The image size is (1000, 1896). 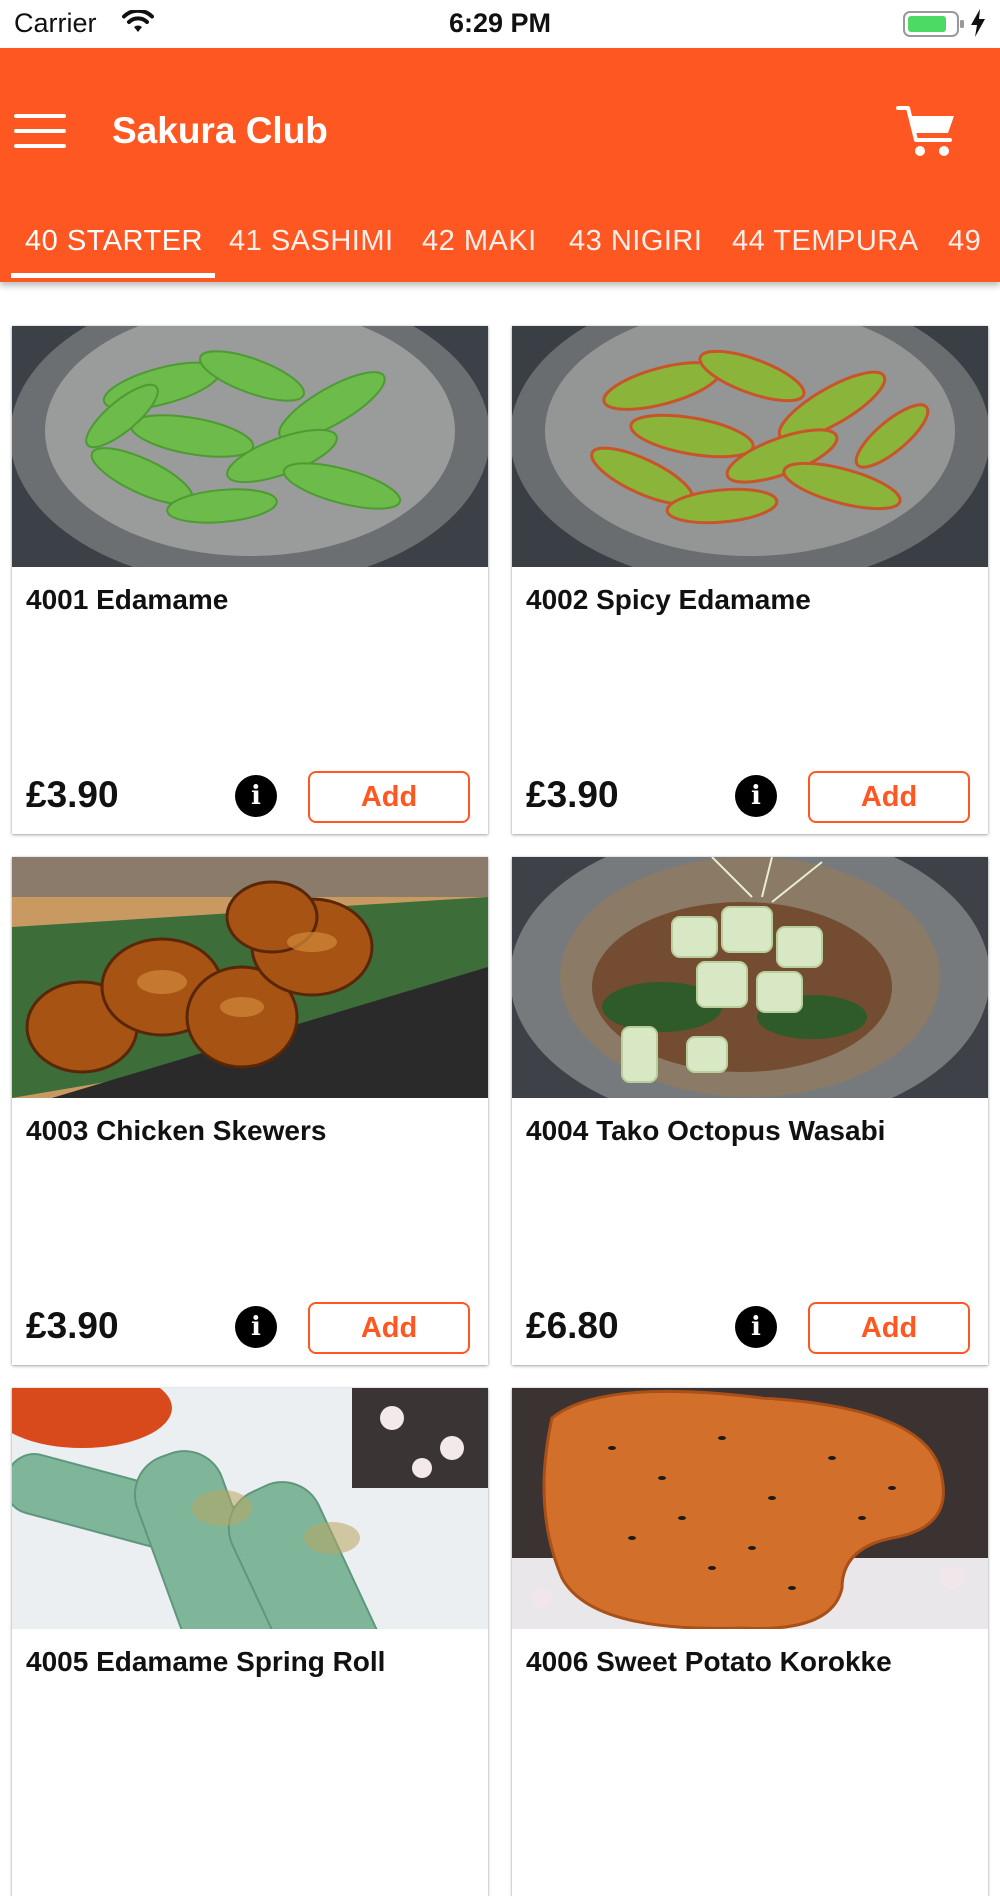 What do you see at coordinates (933, 24) in the screenshot?
I see `battery-icon` at bounding box center [933, 24].